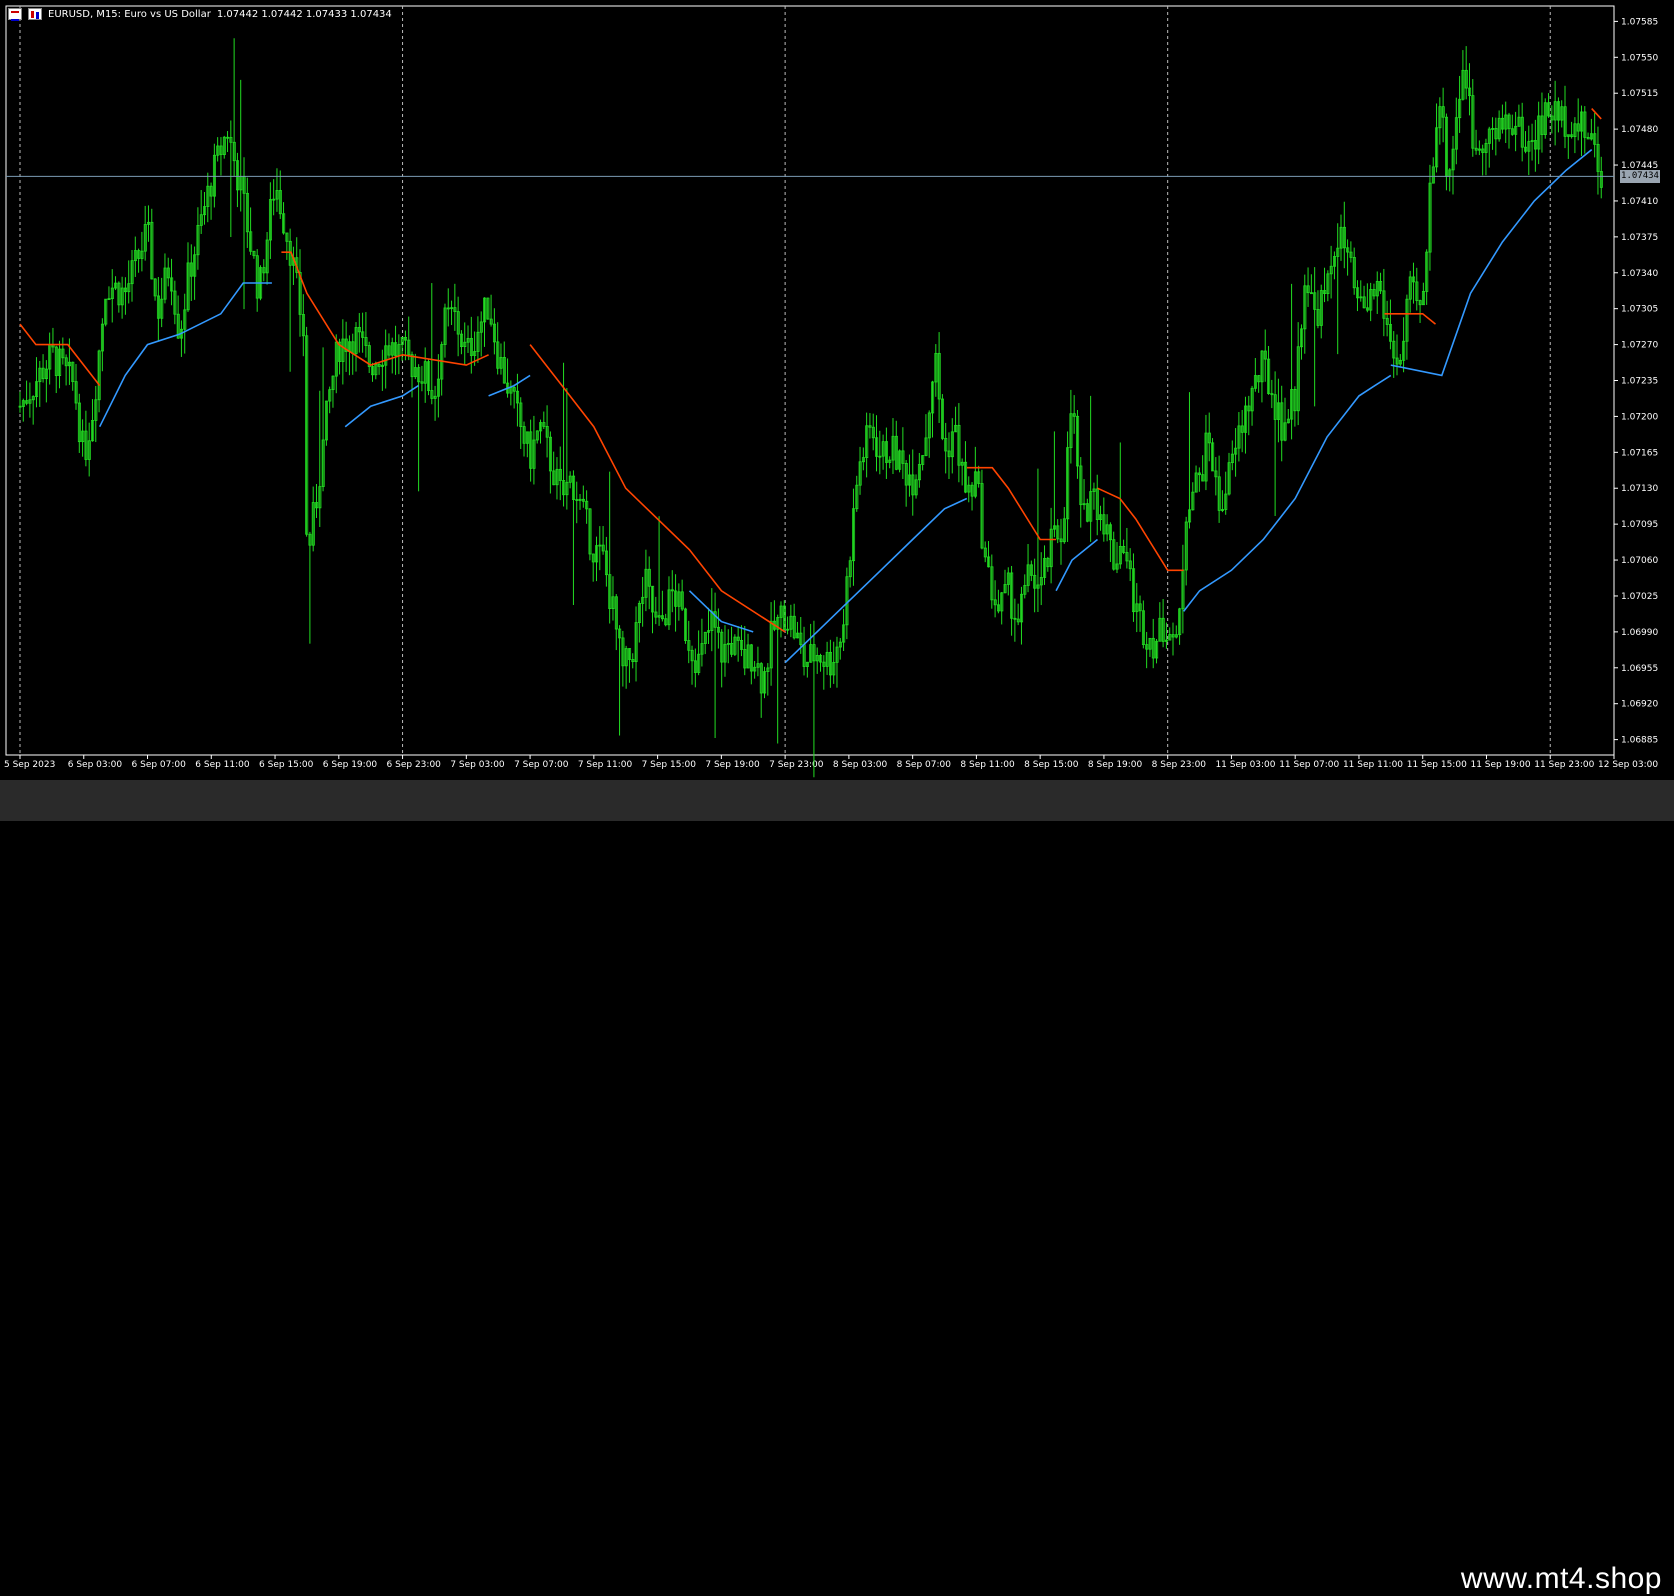 This screenshot has width=1674, height=1596. I want to click on watermark-text: www.mt4.shop, so click(1561, 1578).